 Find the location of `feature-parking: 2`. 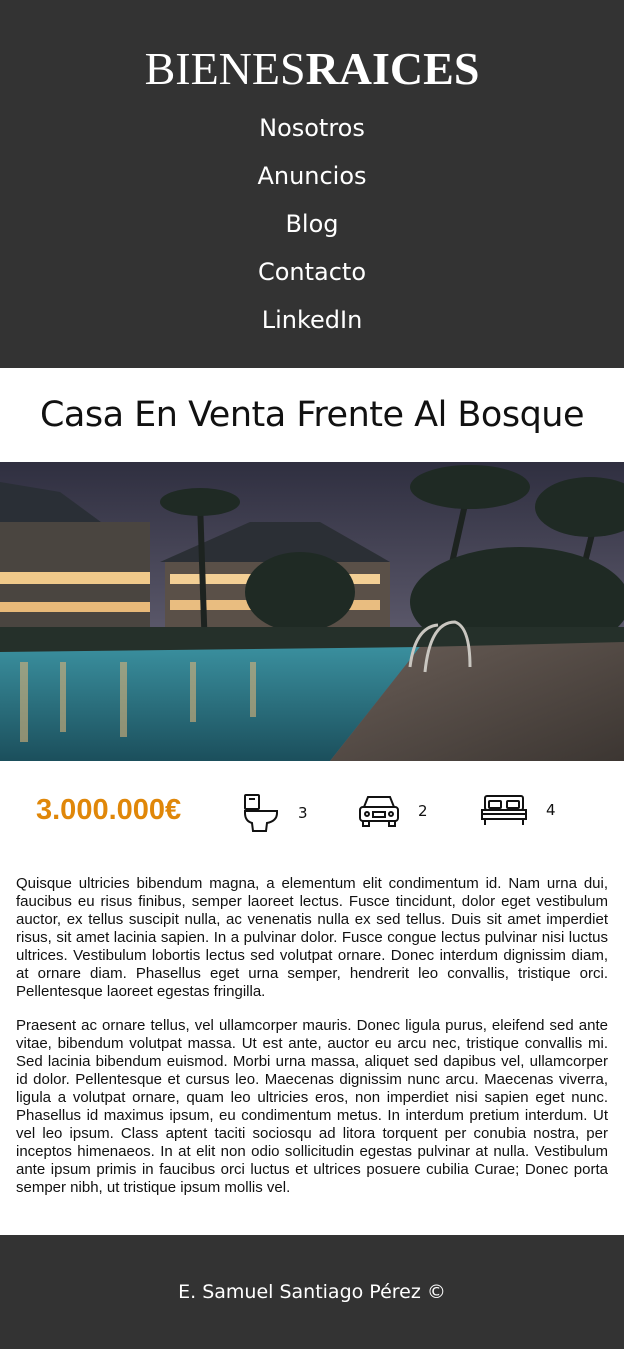

feature-parking: 2 is located at coordinates (393, 811).